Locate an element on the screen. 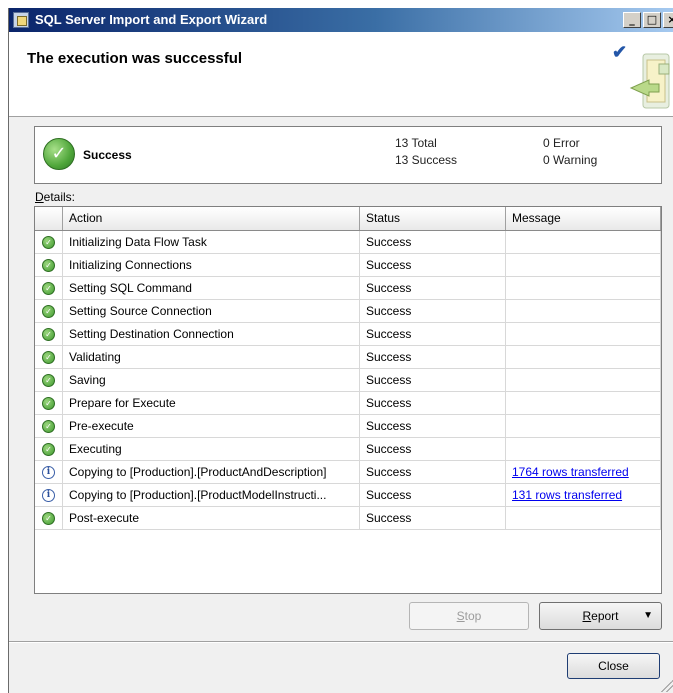 This screenshot has width=673, height=693. report-button: Report ▼ is located at coordinates (600, 616).